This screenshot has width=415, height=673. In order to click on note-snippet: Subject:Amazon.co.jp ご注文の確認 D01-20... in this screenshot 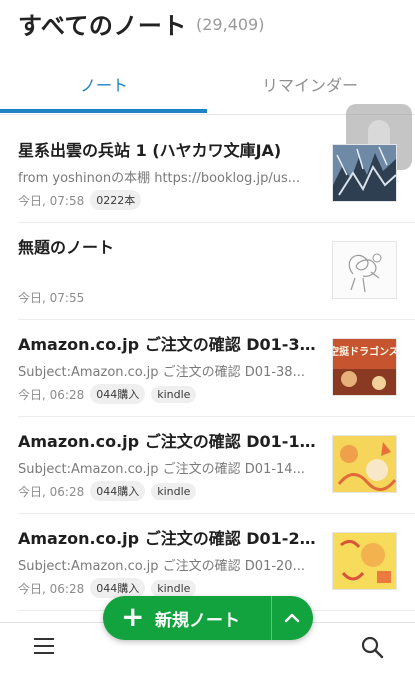, I will do `click(161, 566)`.